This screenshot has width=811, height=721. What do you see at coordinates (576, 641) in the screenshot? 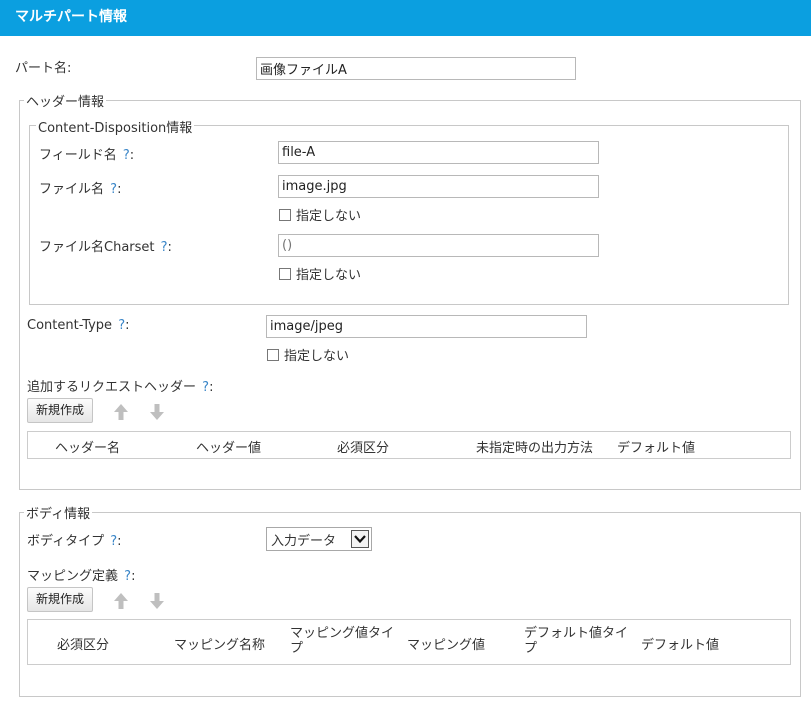
I see `table-header: デフォルト値タイプ` at bounding box center [576, 641].